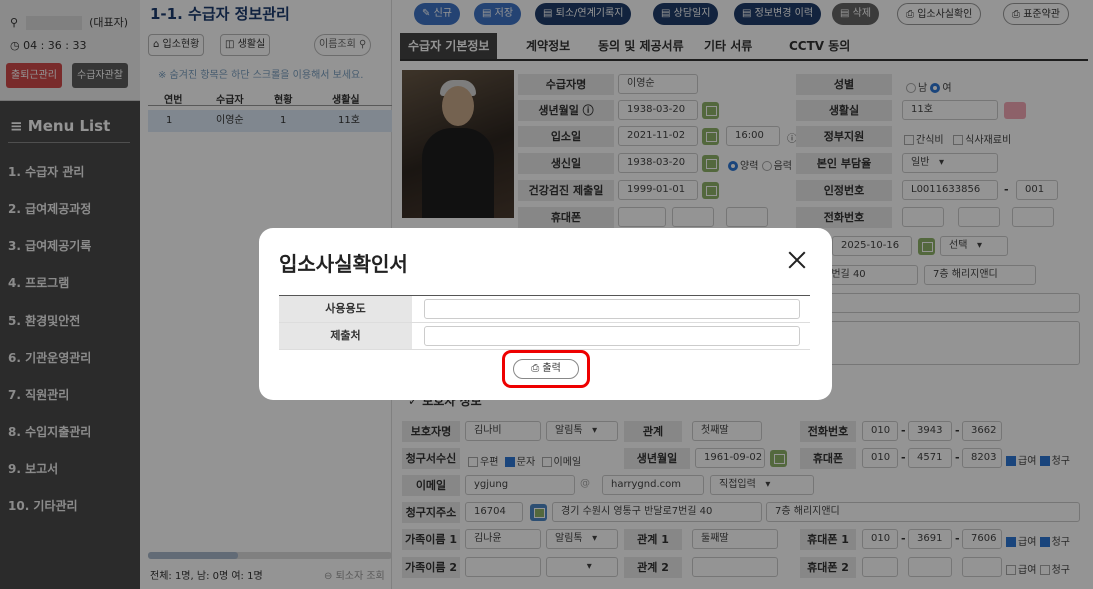 This screenshot has height=589, width=1093. What do you see at coordinates (535, 368) in the screenshot?
I see `printer-icon: ⎙` at bounding box center [535, 368].